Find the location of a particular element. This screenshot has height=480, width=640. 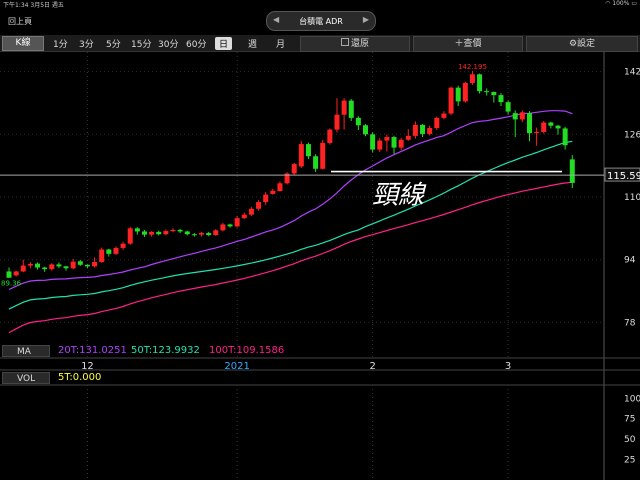

volume-tick-label: 50 is located at coordinates (630, 440).